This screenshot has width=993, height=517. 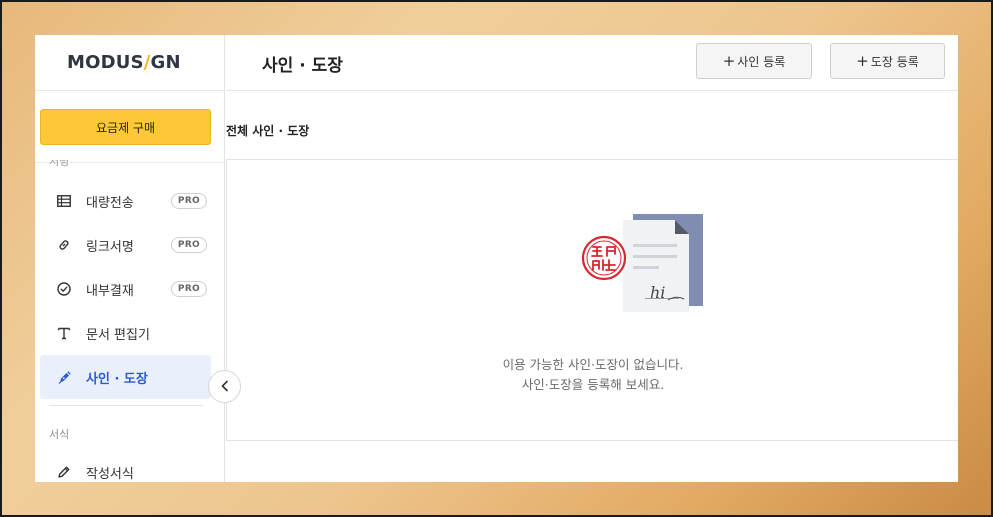 What do you see at coordinates (126, 405) in the screenshot?
I see `sidebar-divider` at bounding box center [126, 405].